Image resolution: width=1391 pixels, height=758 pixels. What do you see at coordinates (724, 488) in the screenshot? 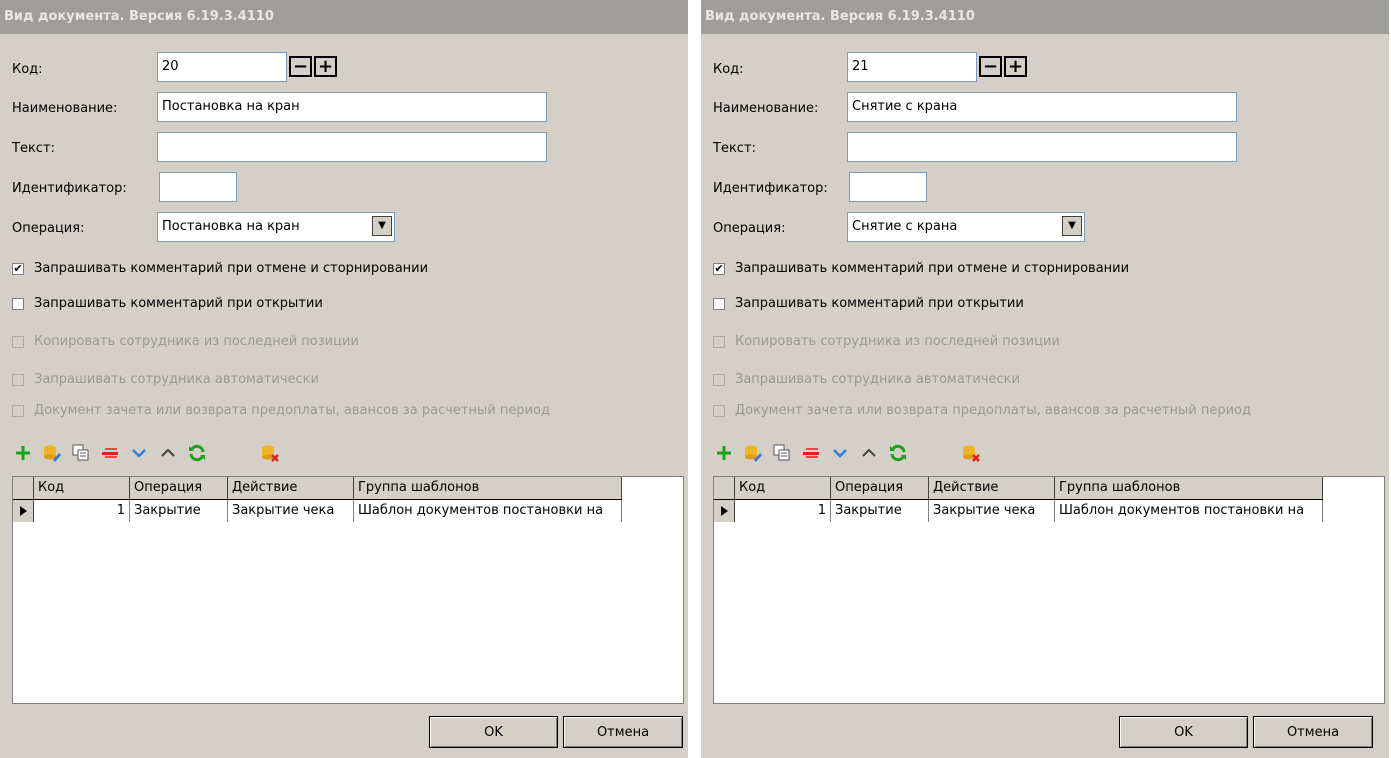
I see `row-indicator-header` at bounding box center [724, 488].